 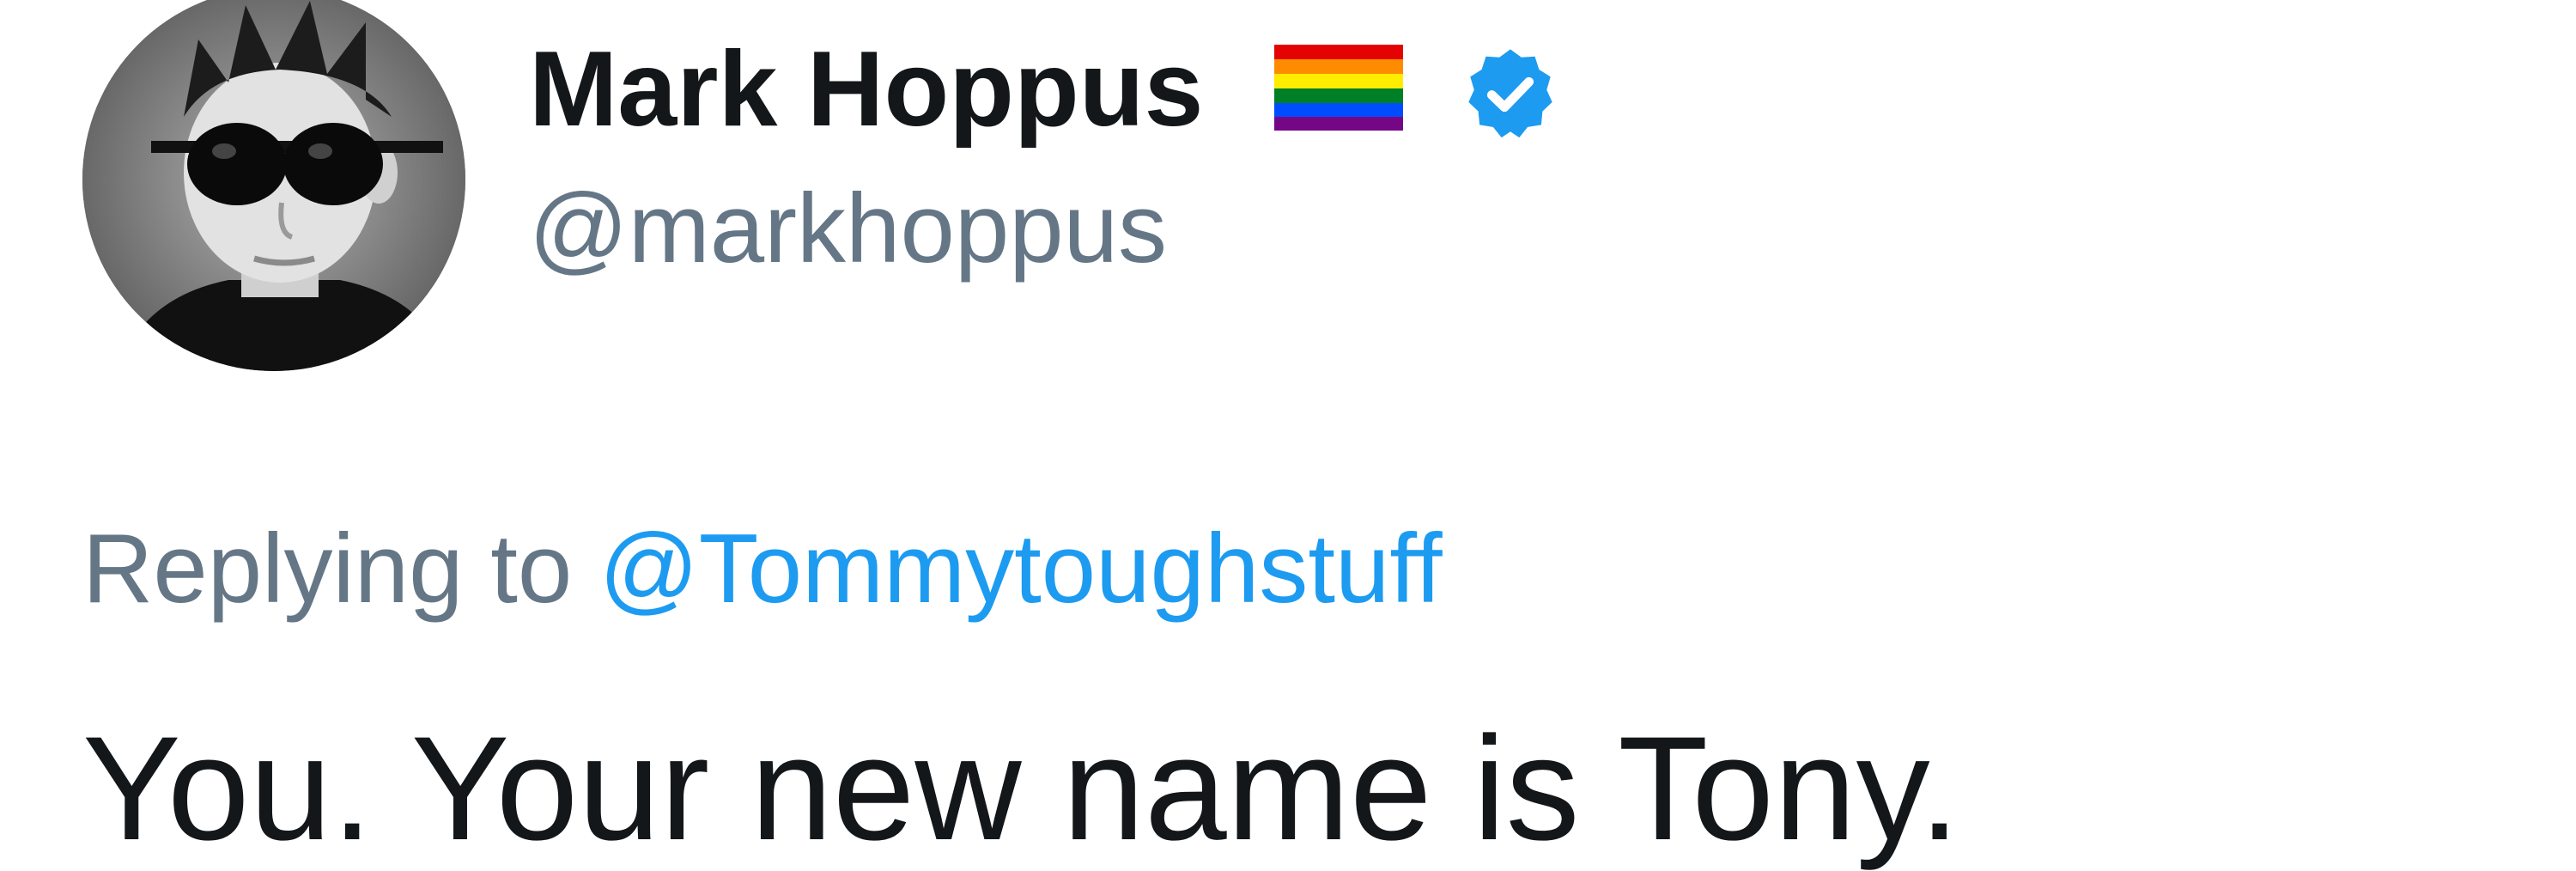 I want to click on replying-to-line: Replying to @Tommytoughstuff, so click(x=762, y=569).